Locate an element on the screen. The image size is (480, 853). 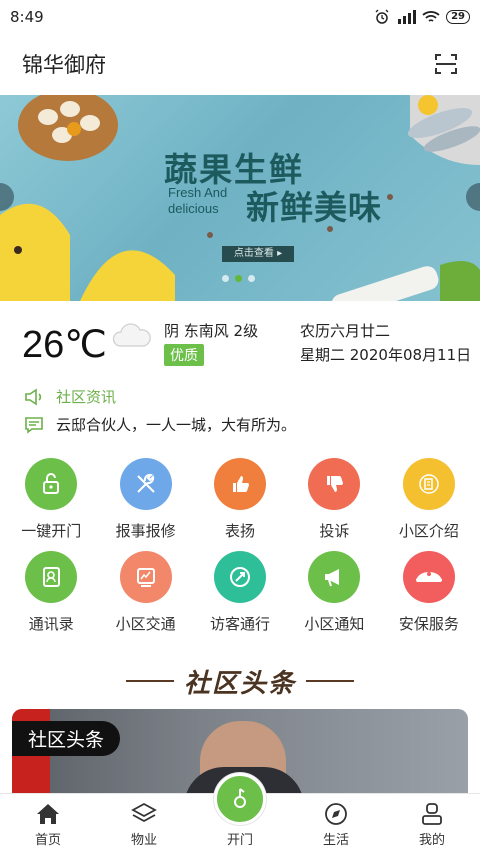
banner-subtitle-en-line2: delicious is located at coordinates (193, 208).